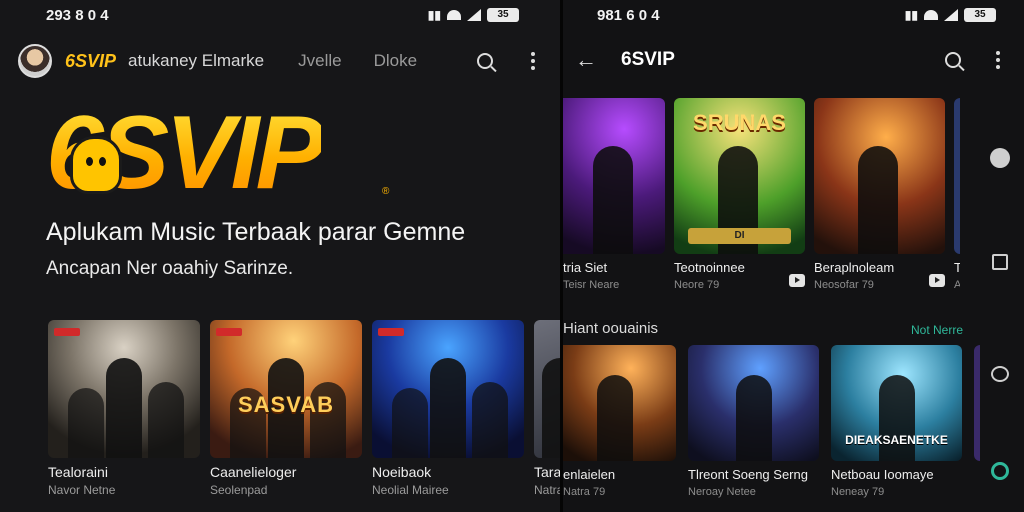  I want to click on section-header: Hiant oouainis Not Nerre, so click(763, 328).